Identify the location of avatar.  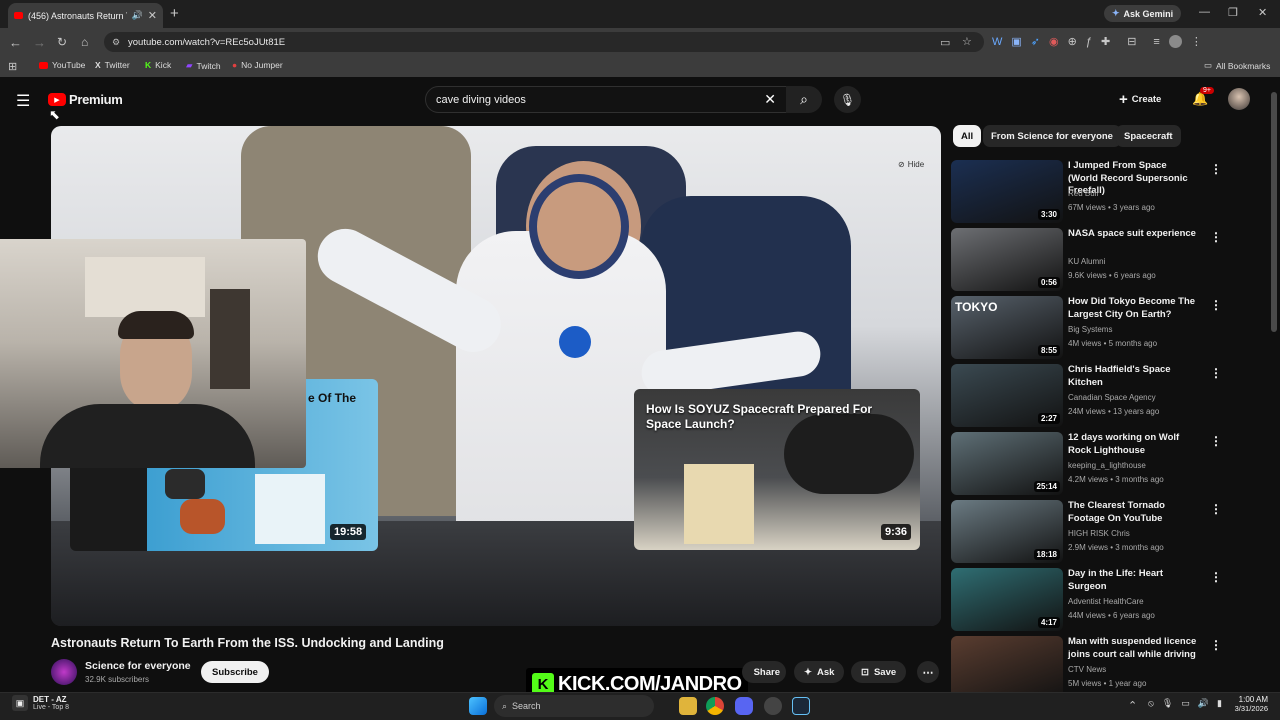
(1239, 99).